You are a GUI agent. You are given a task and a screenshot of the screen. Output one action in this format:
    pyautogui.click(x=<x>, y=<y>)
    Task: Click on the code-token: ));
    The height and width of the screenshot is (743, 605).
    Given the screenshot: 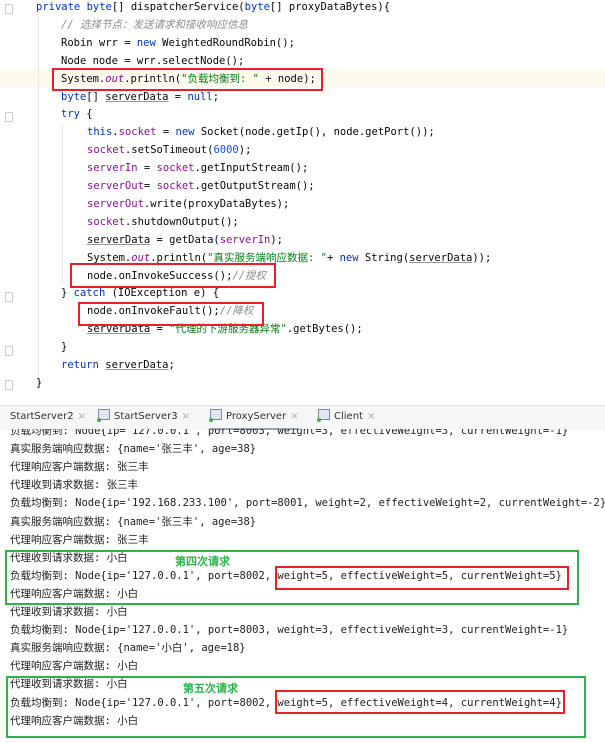 What is the action you would take?
    pyautogui.click(x=482, y=257)
    